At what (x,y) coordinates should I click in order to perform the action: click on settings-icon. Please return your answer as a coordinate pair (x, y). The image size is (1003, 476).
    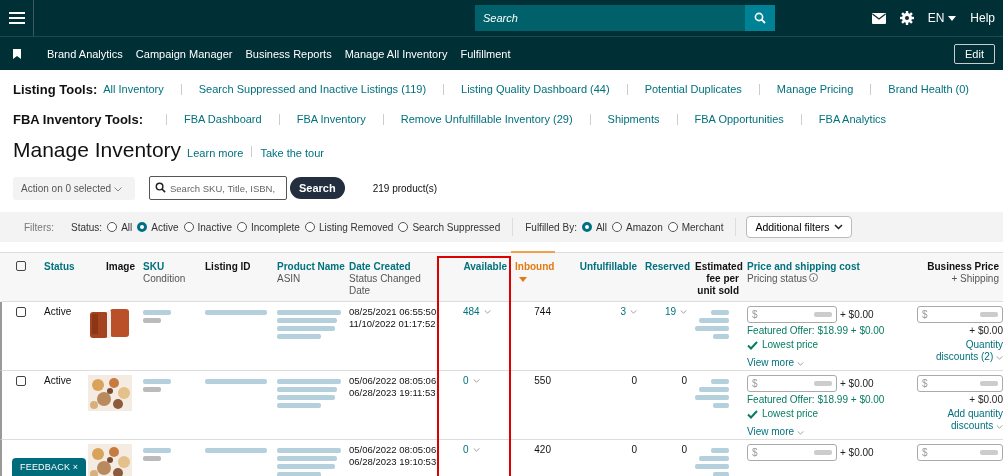
    Looking at the image, I should click on (906, 18).